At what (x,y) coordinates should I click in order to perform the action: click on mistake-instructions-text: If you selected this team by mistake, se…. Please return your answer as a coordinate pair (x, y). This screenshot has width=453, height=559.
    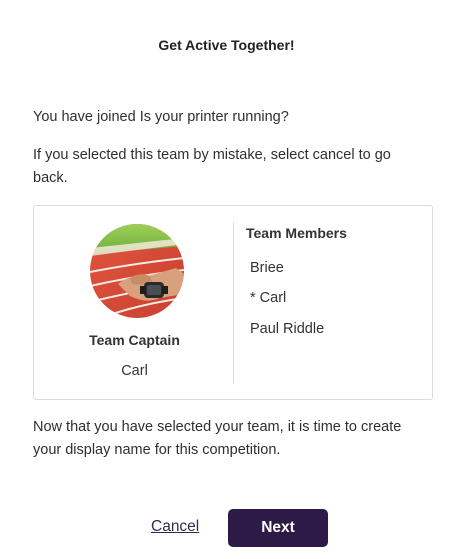
    Looking at the image, I should click on (212, 166).